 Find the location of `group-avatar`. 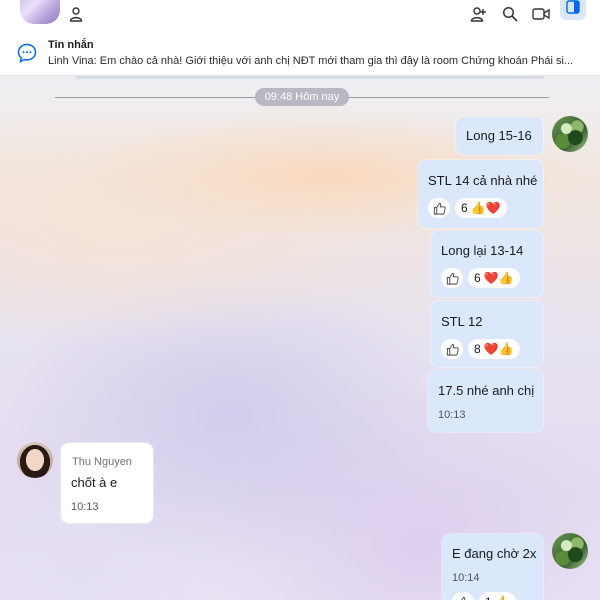

group-avatar is located at coordinates (40, 12).